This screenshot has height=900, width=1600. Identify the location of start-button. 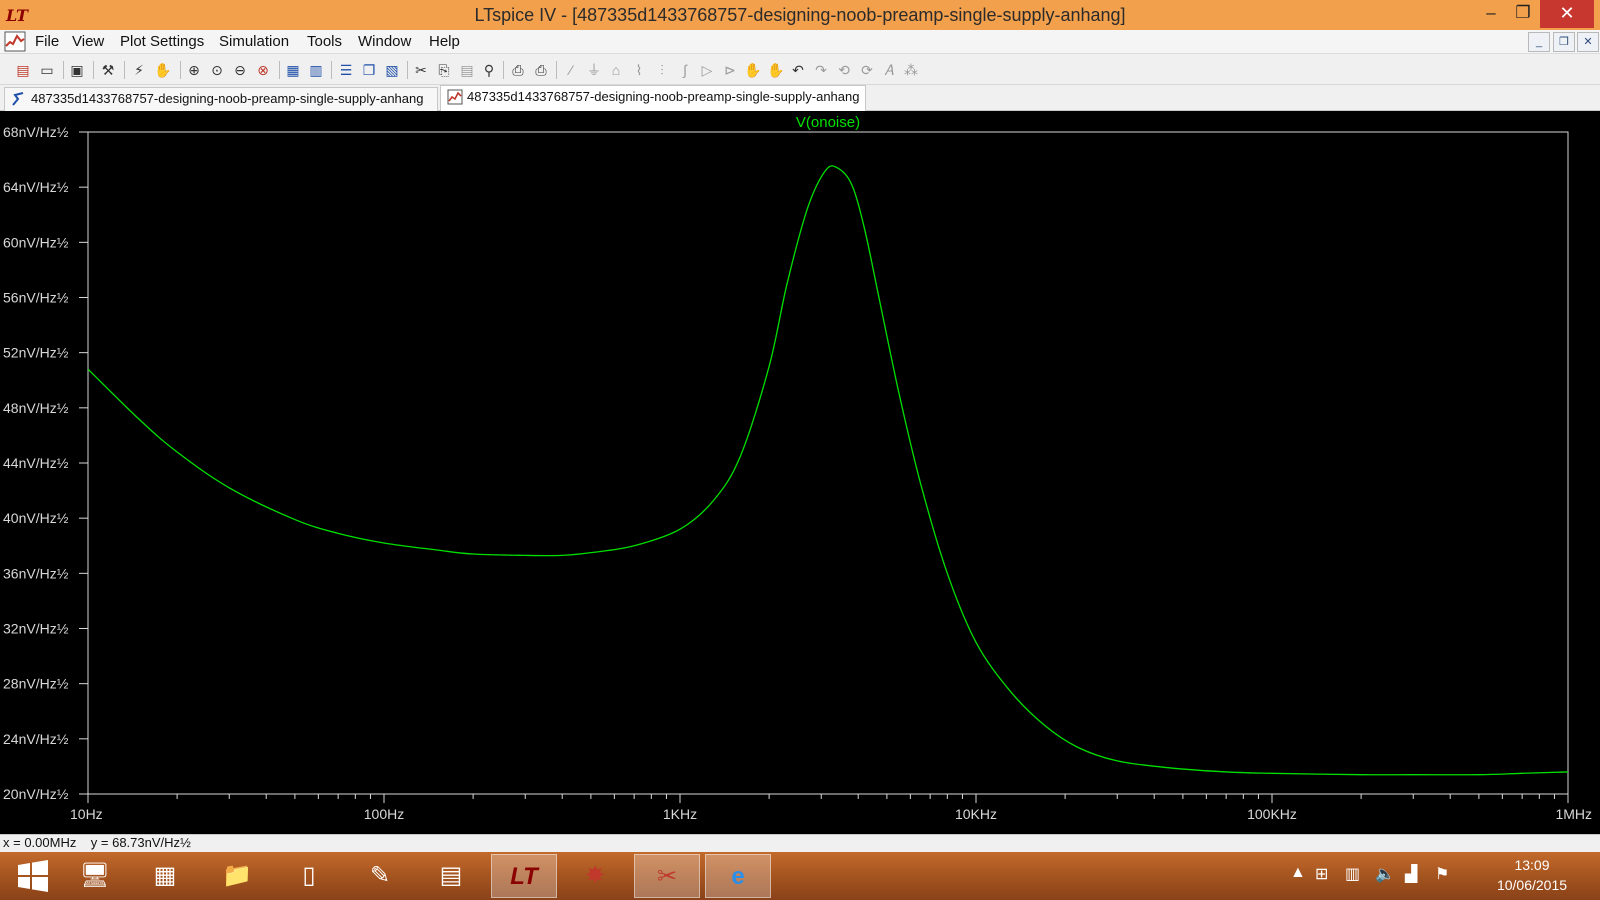
(33, 876).